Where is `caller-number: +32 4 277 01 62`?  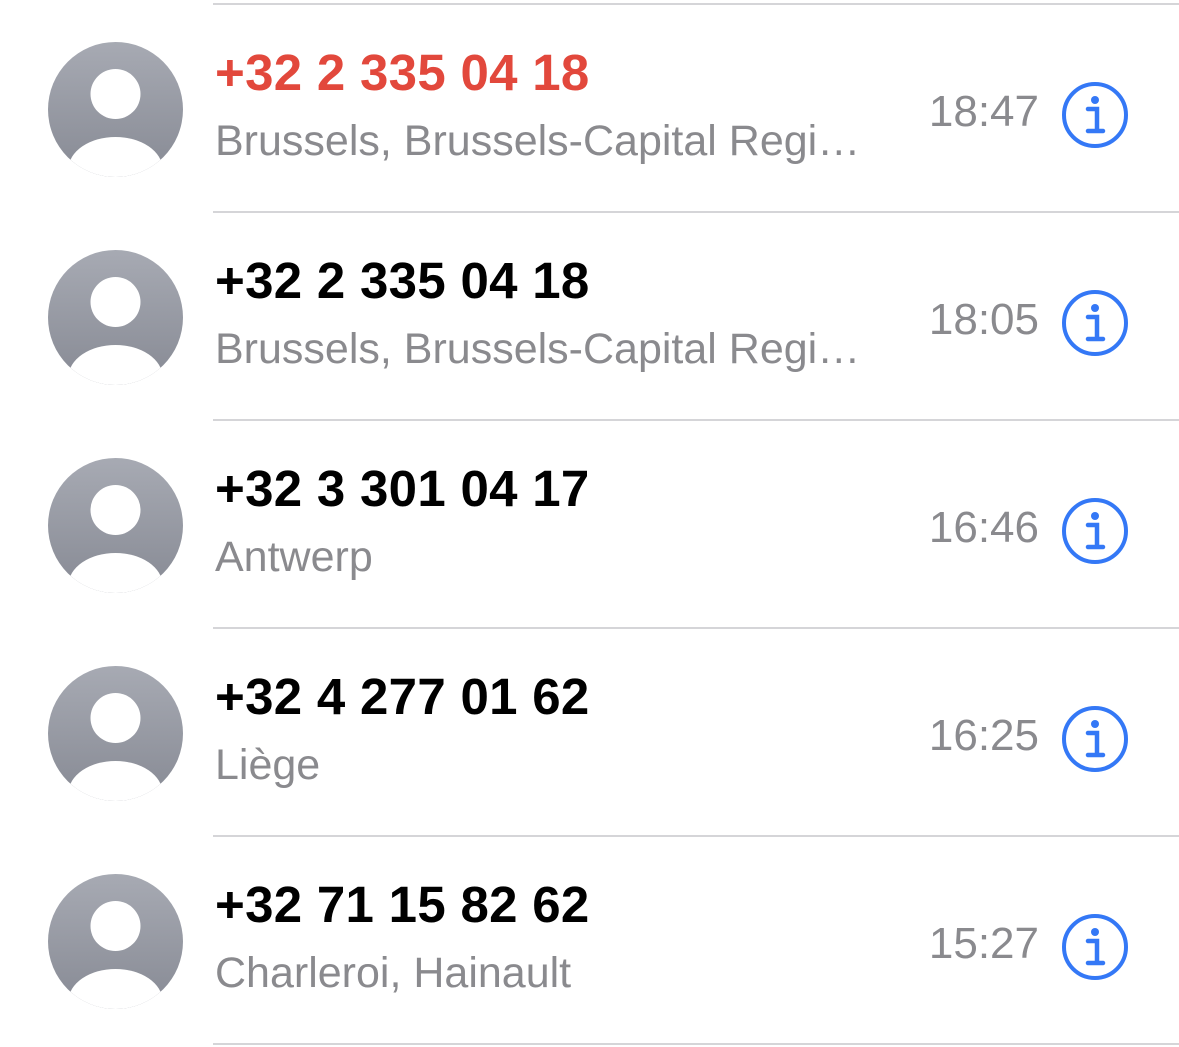
caller-number: +32 4 277 01 62 is located at coordinates (402, 696).